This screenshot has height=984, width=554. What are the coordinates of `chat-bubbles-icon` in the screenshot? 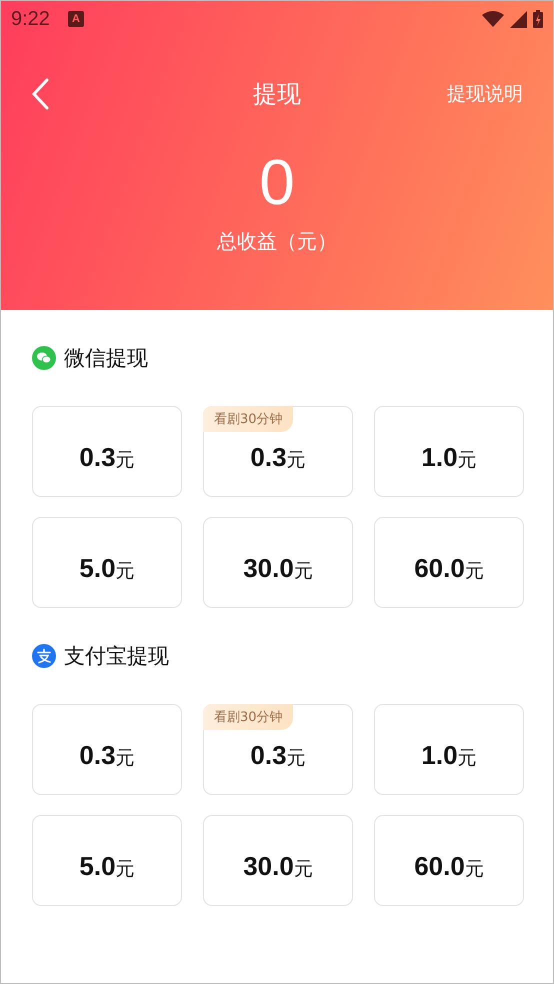 It's located at (44, 358).